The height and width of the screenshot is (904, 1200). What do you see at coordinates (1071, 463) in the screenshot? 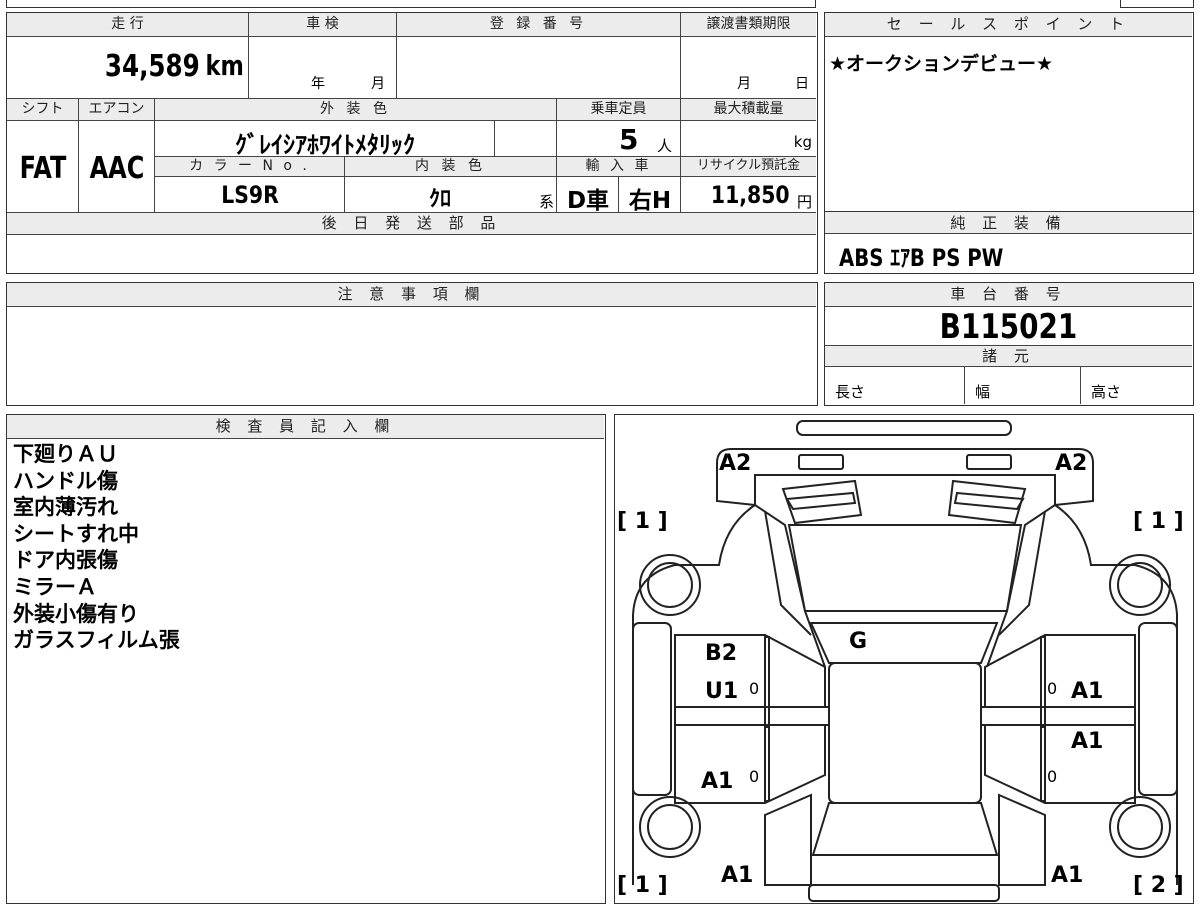
I see `mark-front-right: A2` at bounding box center [1071, 463].